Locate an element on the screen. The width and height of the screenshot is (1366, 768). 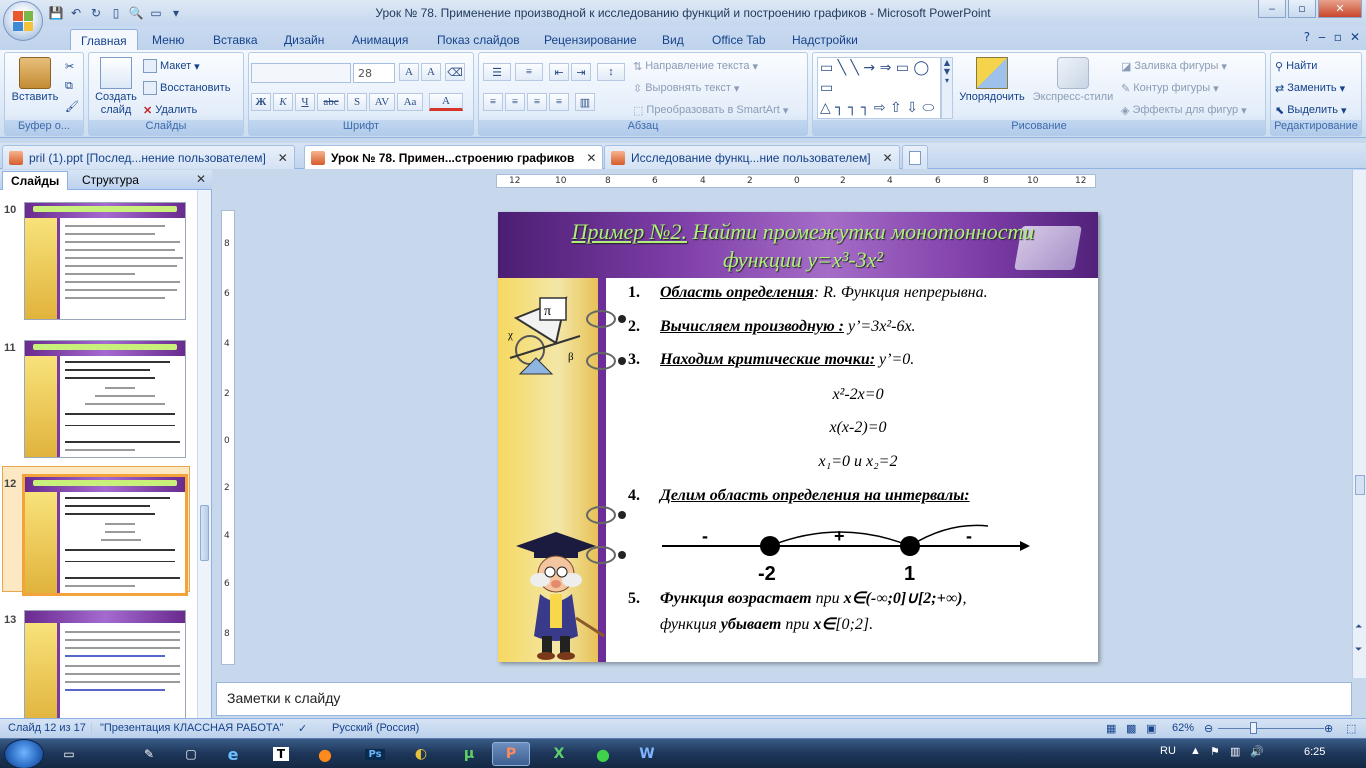
tab-outline: Структура is located at coordinates (110, 180).